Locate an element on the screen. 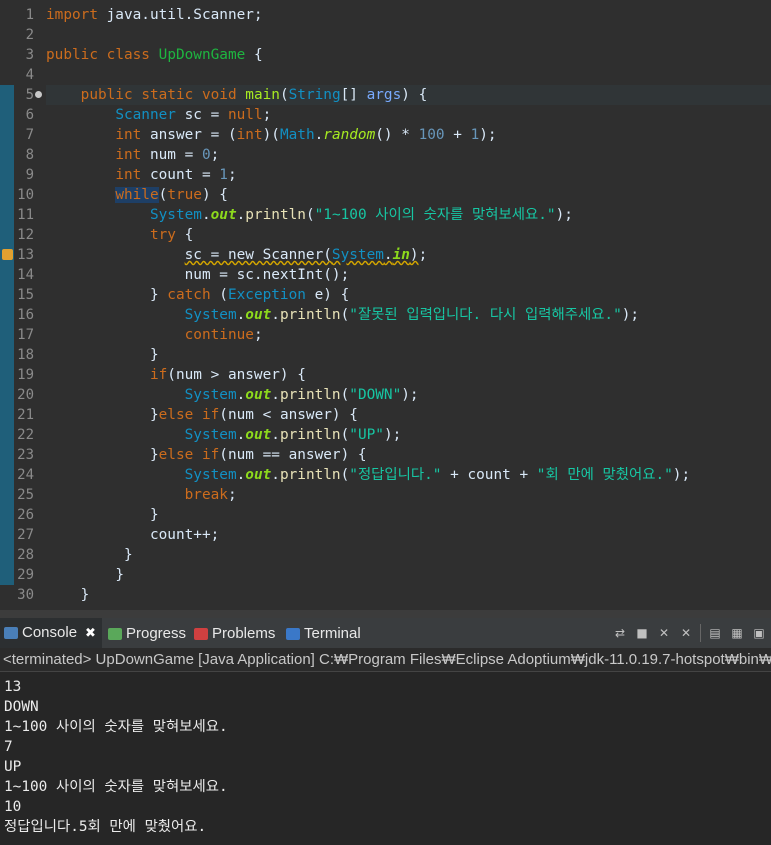 This screenshot has height=845, width=771. fold-toggle-icon is located at coordinates (38, 94).